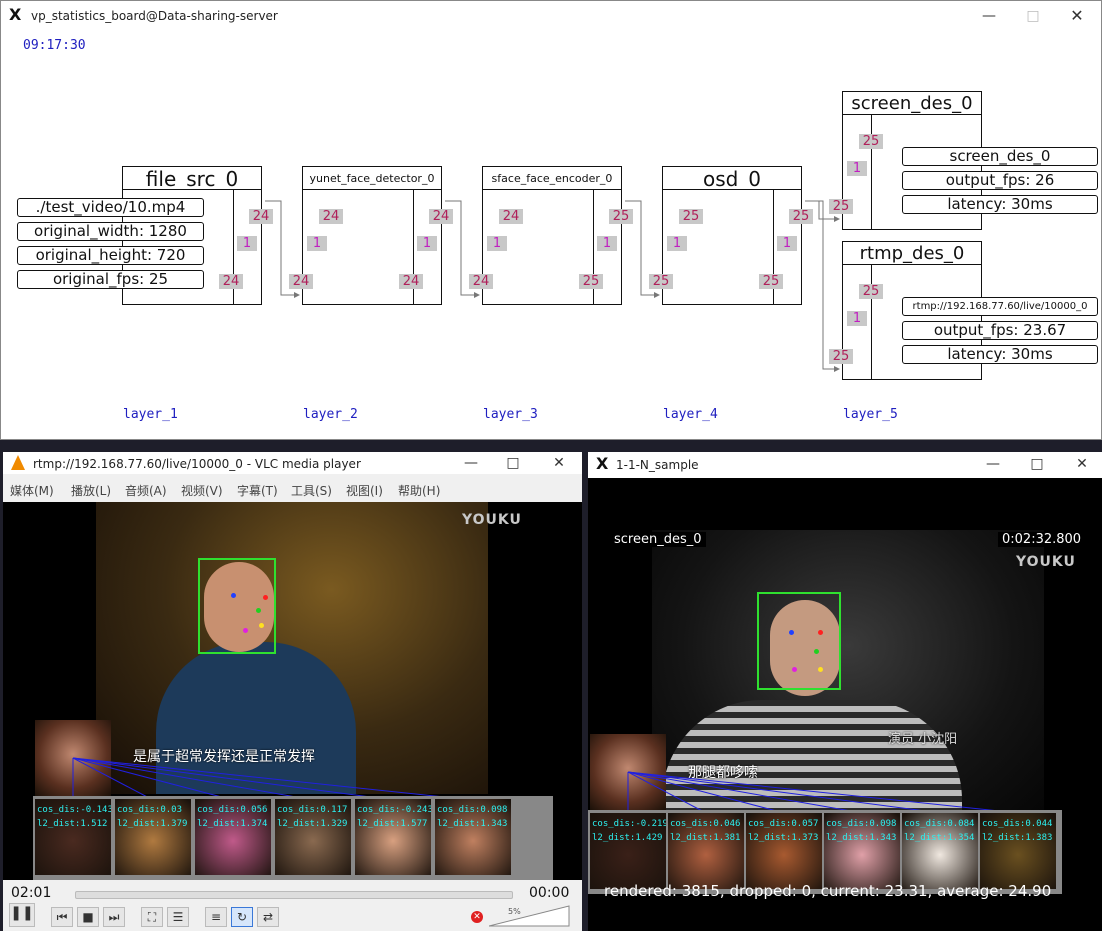 Image resolution: width=1102 pixels, height=931 pixels. Describe the element at coordinates (146, 490) in the screenshot. I see `menu-audio: 音频(A)` at that location.